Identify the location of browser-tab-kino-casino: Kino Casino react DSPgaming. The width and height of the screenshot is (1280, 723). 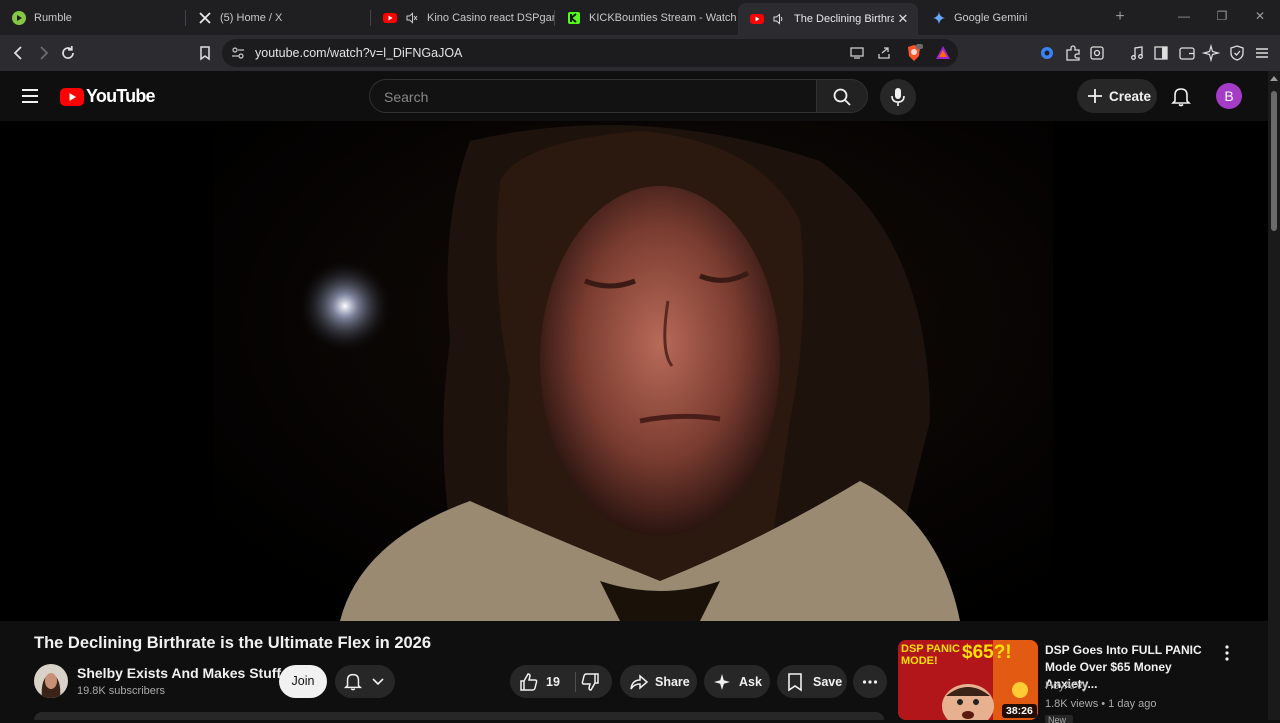
(462, 17).